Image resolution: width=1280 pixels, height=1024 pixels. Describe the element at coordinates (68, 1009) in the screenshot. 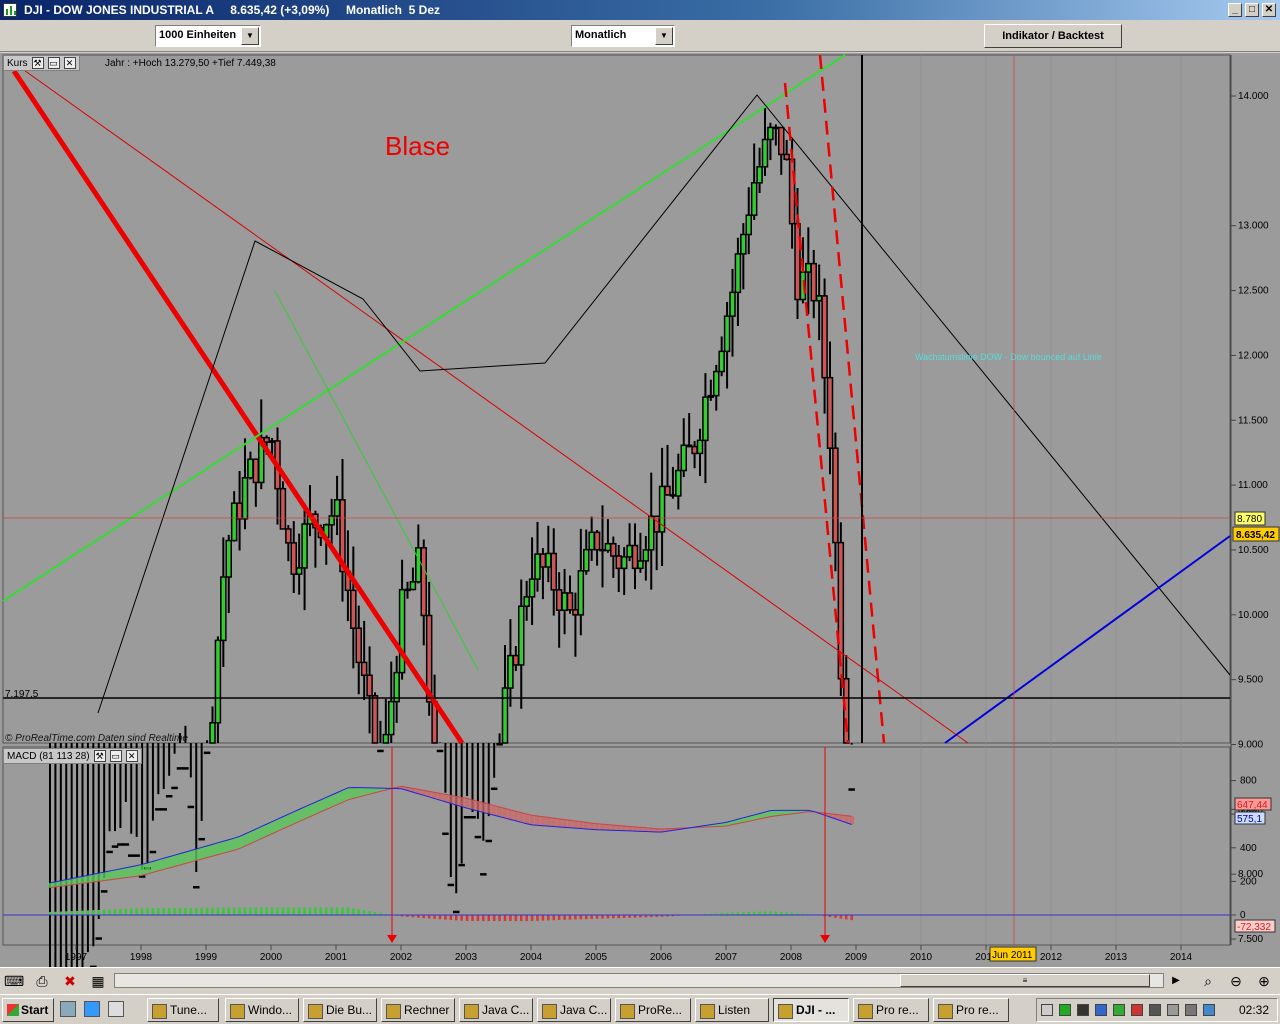

I see `desktop-icon` at that location.